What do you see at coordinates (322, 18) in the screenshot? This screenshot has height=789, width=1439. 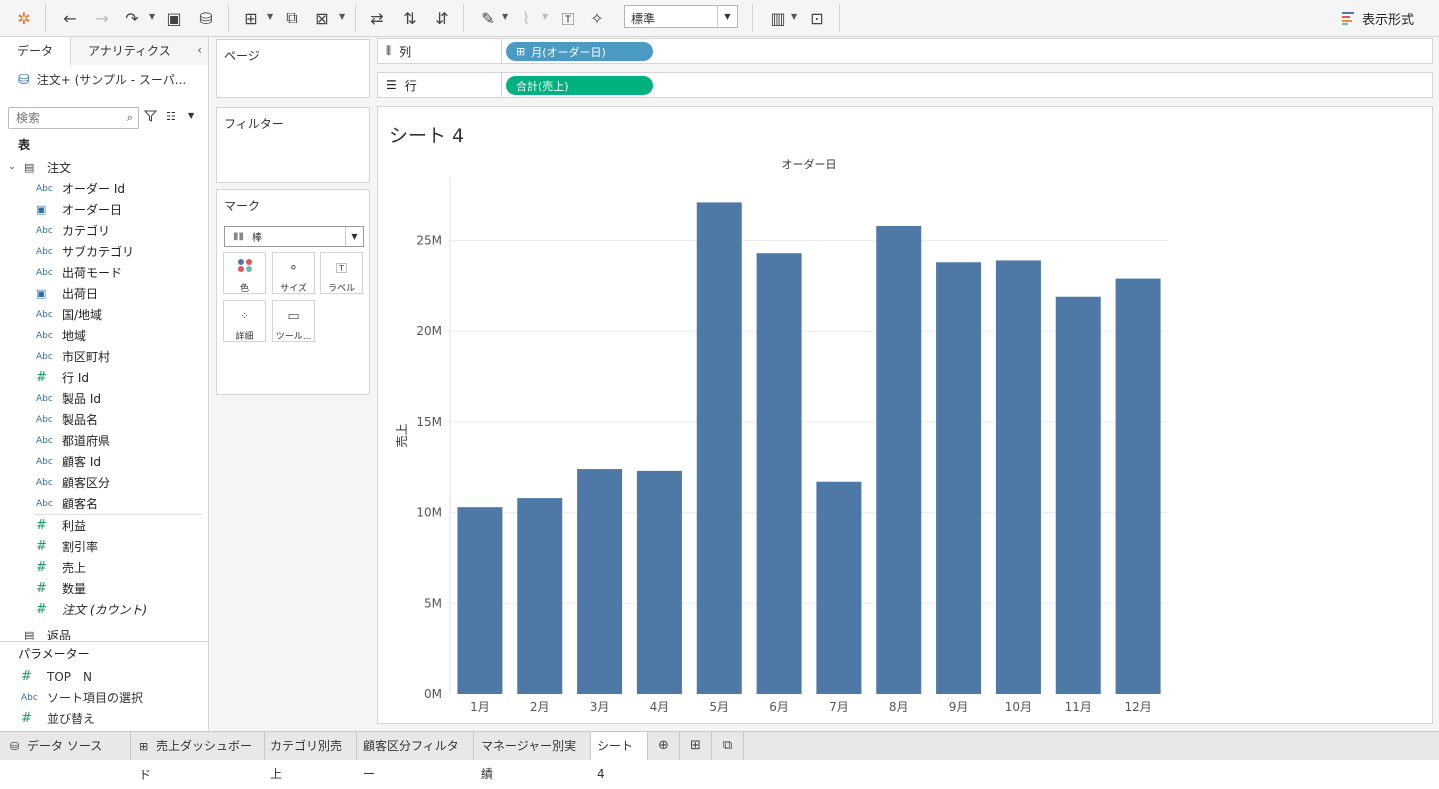 I see `clear-sheet-icon: ⊠` at bounding box center [322, 18].